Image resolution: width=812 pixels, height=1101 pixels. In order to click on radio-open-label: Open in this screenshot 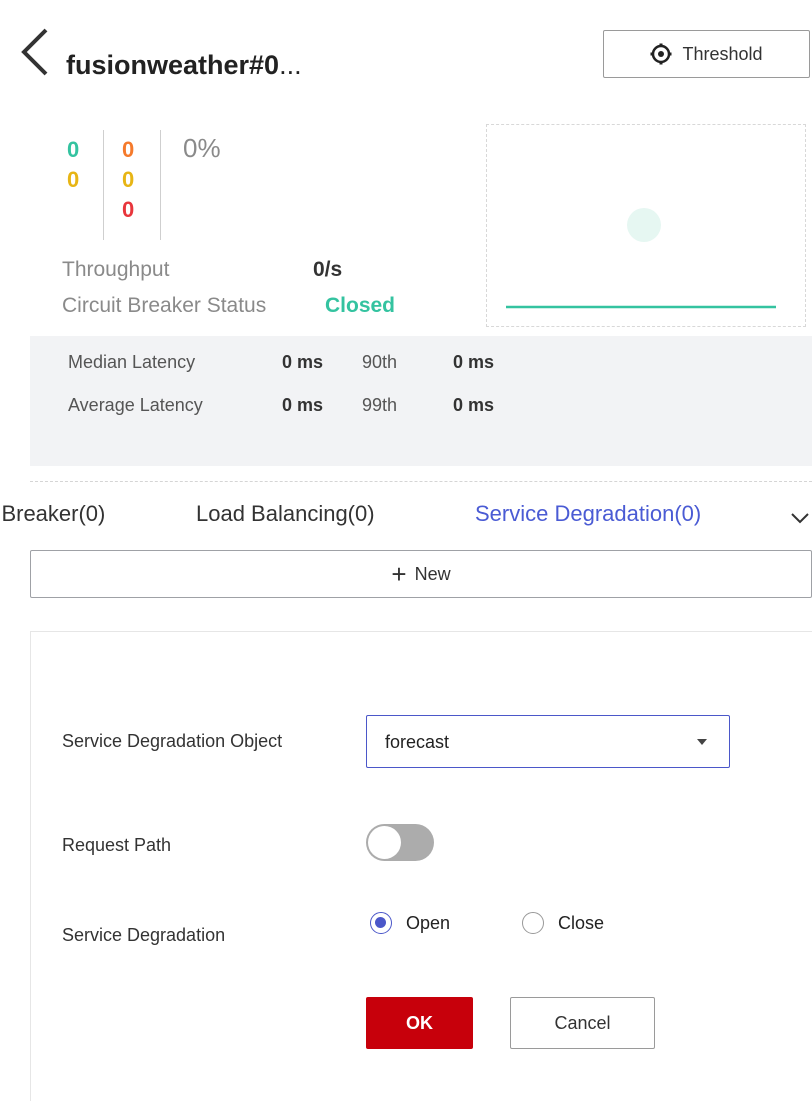, I will do `click(428, 922)`.